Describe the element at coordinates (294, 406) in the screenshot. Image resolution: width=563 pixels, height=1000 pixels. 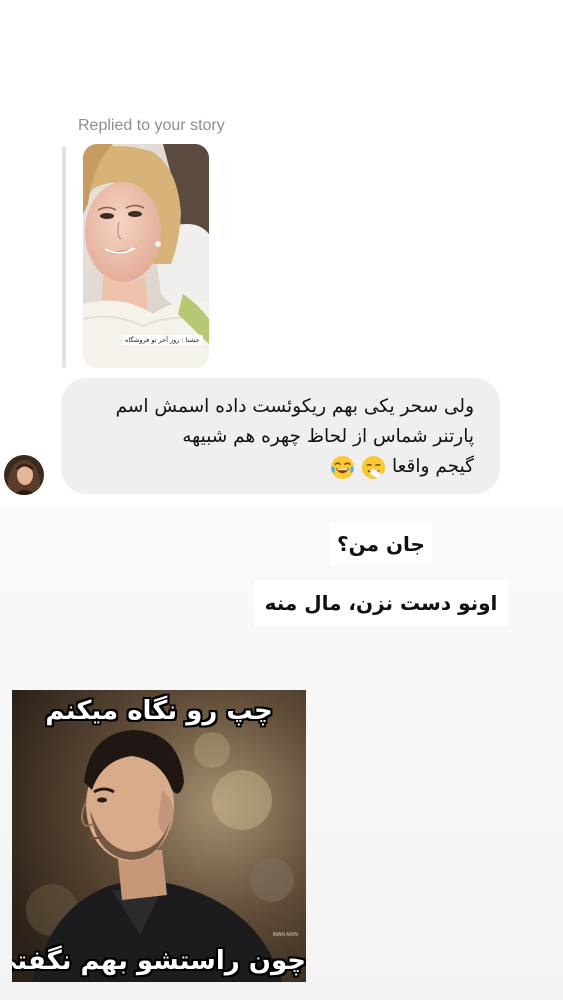
I see `message-line-1: ولی سحر یکی بهم ریکوئست داده اسمش اسم` at that location.